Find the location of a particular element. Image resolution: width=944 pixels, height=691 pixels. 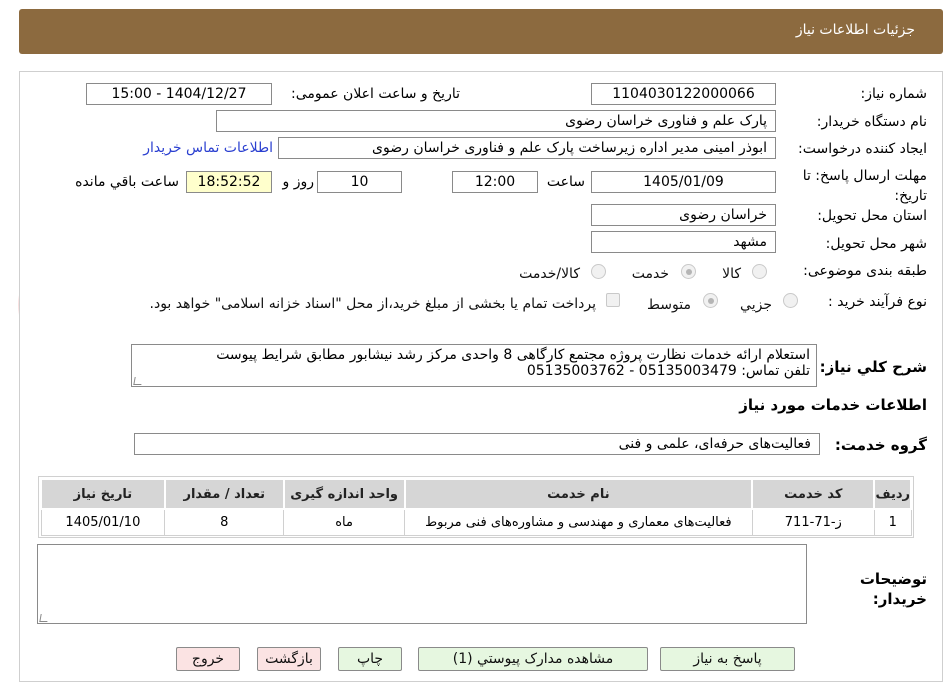

days-remaining-field: 10 is located at coordinates (359, 182).